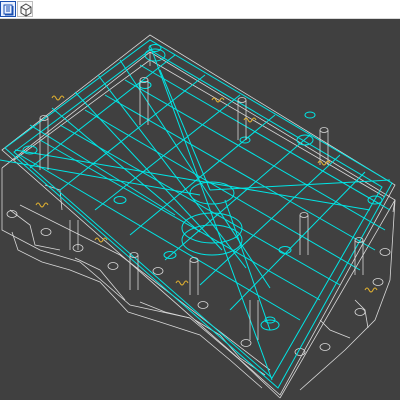 The height and width of the screenshot is (400, 400). Describe the element at coordinates (200, 9) in the screenshot. I see `view-toolbar` at that location.